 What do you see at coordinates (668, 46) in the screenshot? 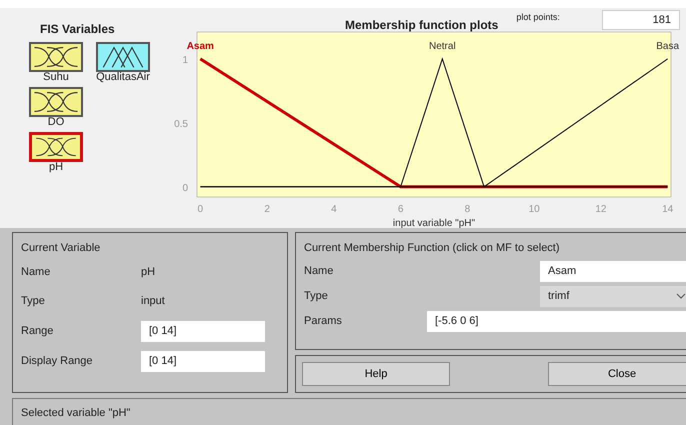
I see `curve-label: Basa` at bounding box center [668, 46].